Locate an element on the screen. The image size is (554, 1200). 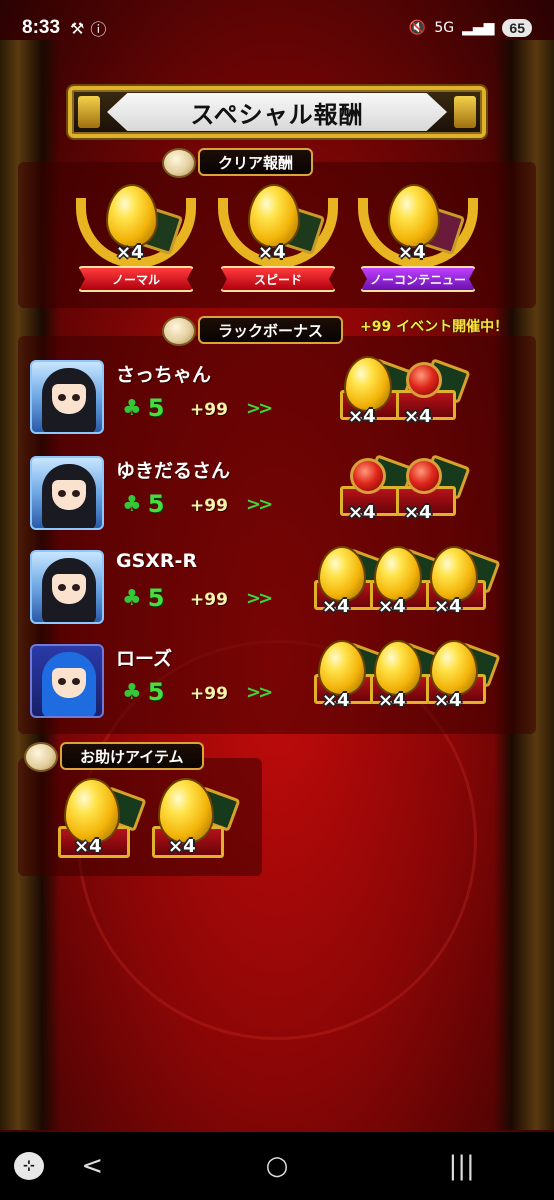
back-button: < is located at coordinates (92, 1166).